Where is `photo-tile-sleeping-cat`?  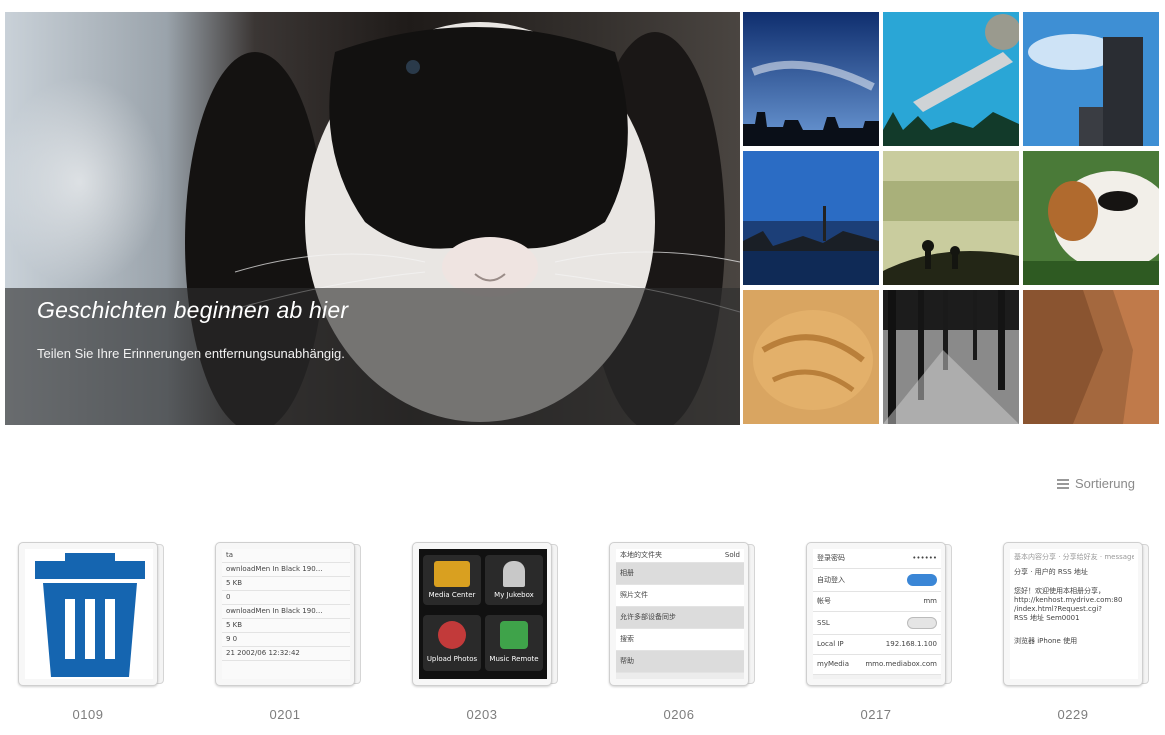
photo-tile-sleeping-cat is located at coordinates (811, 357).